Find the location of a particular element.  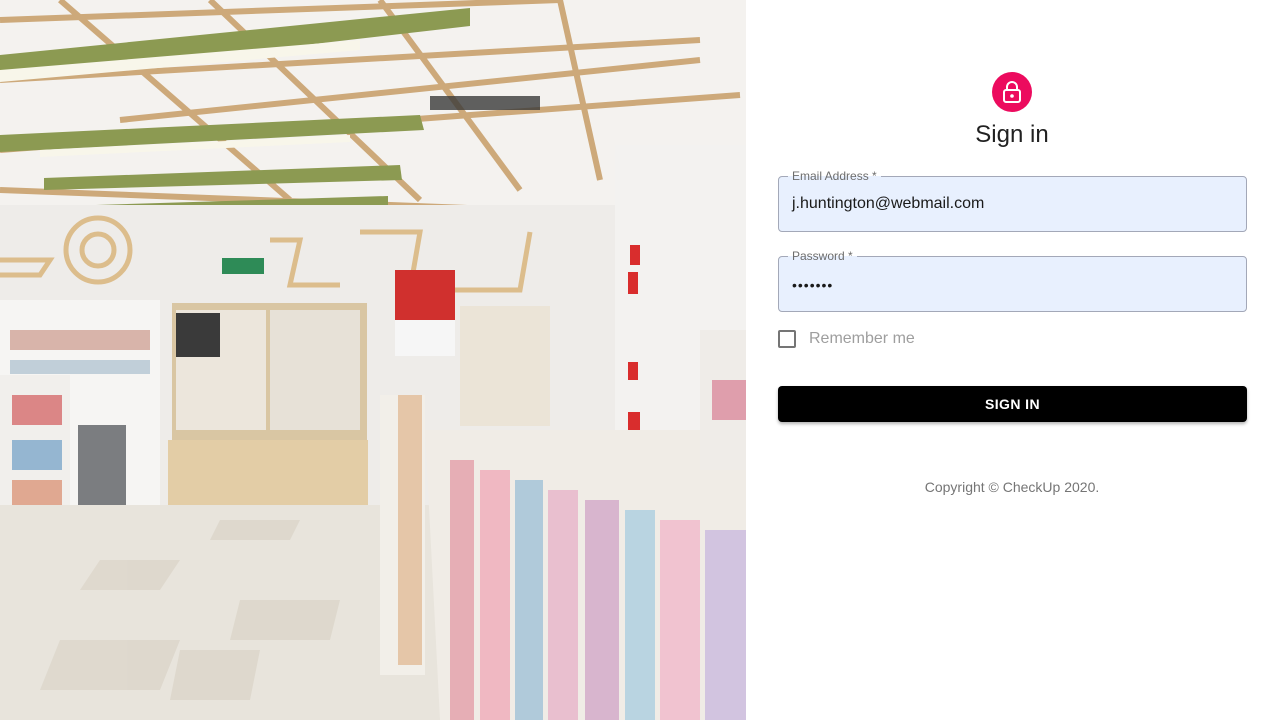

remember-label: Remember me is located at coordinates (862, 338).